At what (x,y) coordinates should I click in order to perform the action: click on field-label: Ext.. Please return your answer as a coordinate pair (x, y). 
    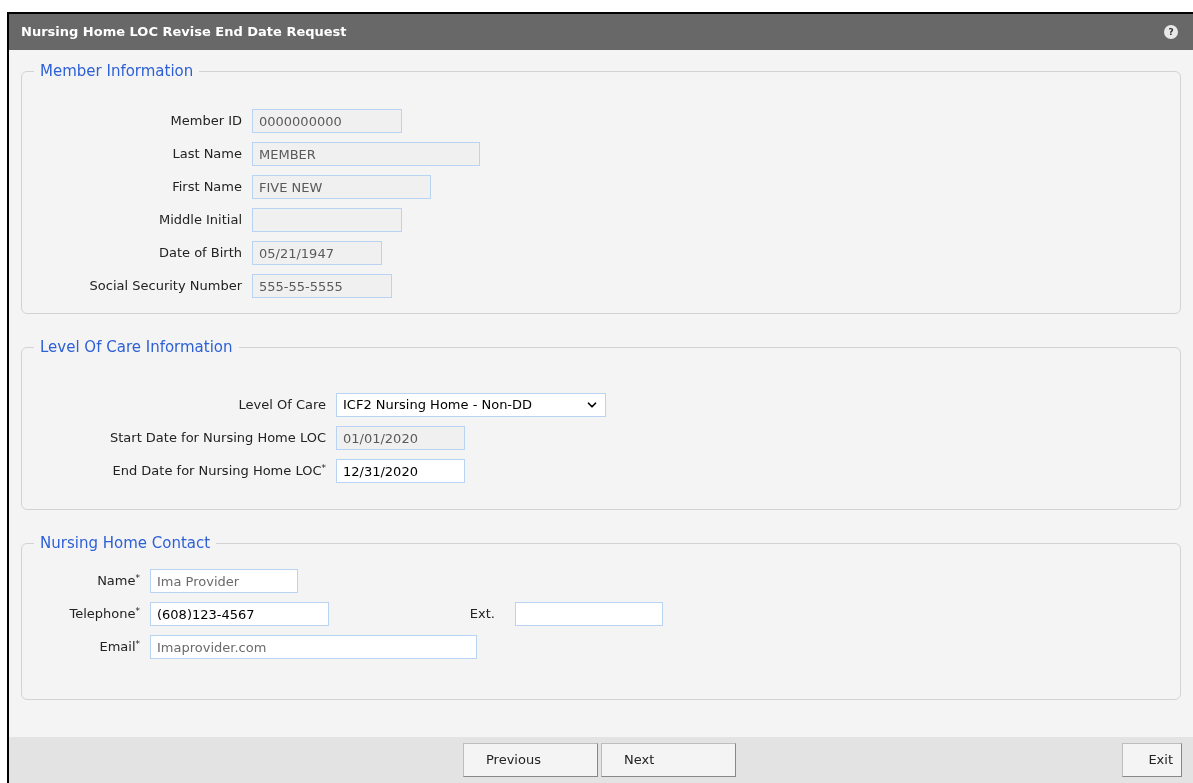
    Looking at the image, I should click on (482, 614).